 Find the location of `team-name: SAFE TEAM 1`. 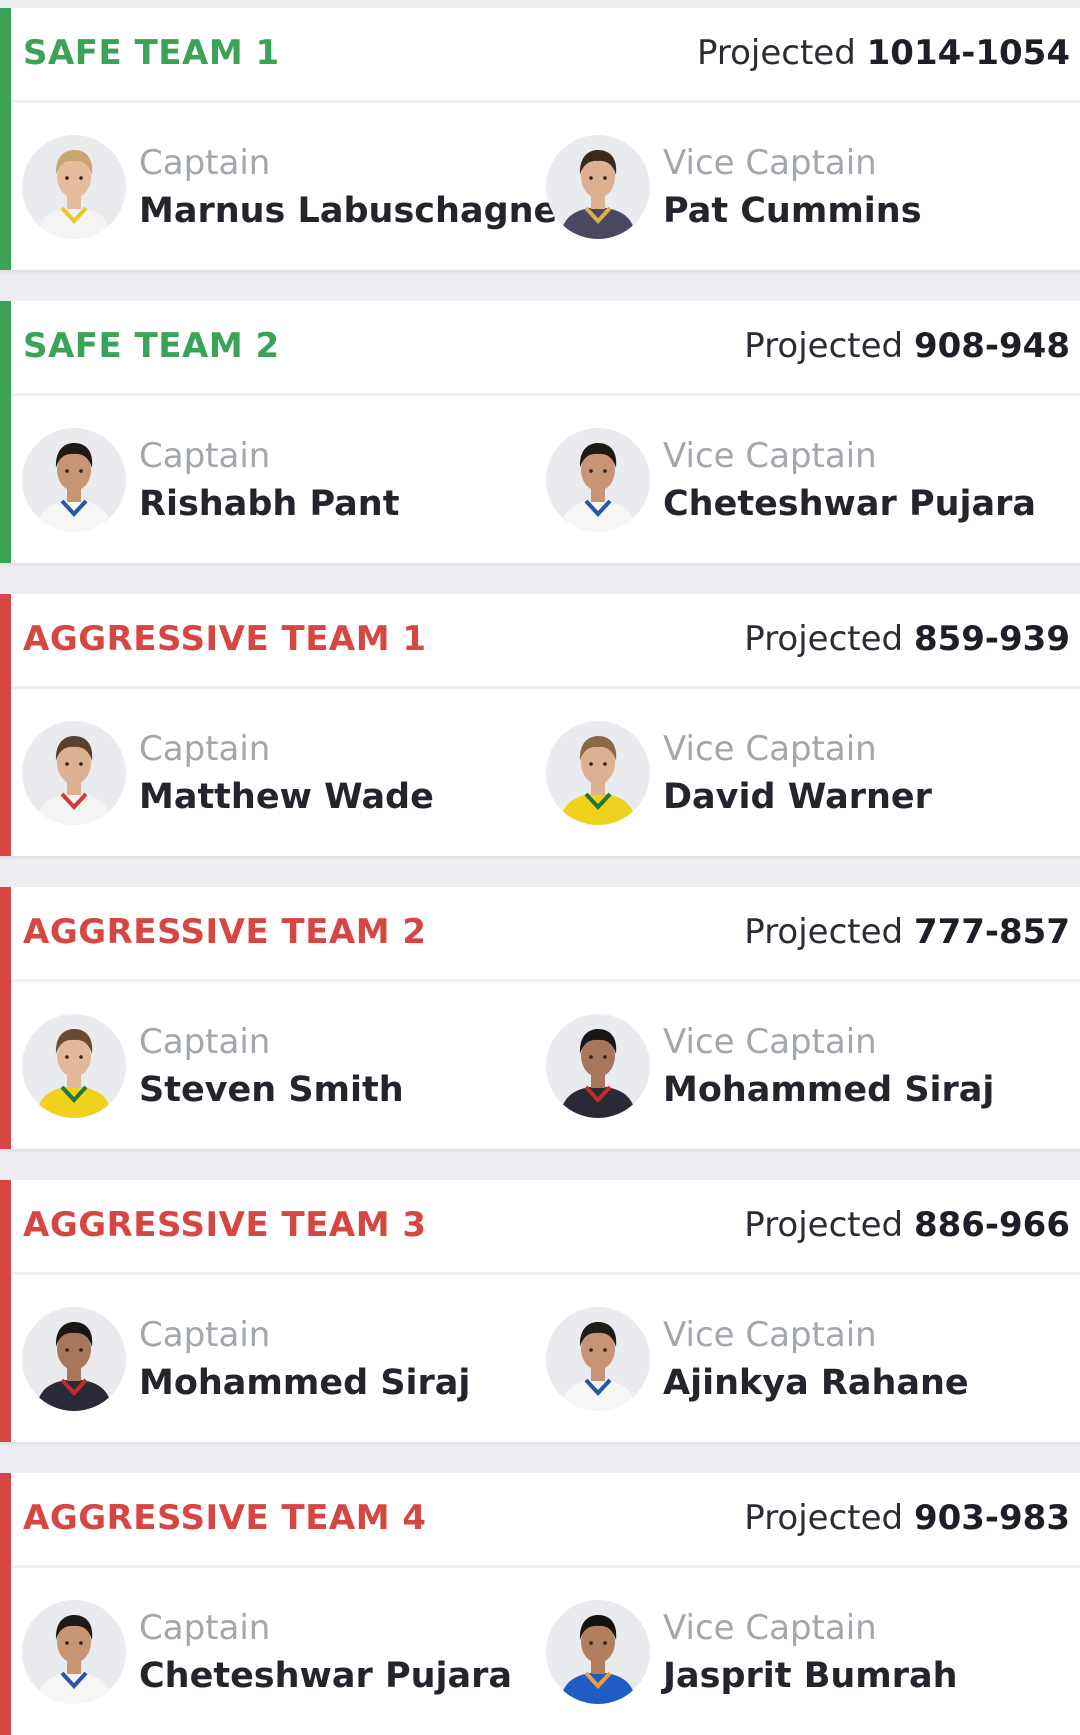

team-name: SAFE TEAM 1 is located at coordinates (151, 53).